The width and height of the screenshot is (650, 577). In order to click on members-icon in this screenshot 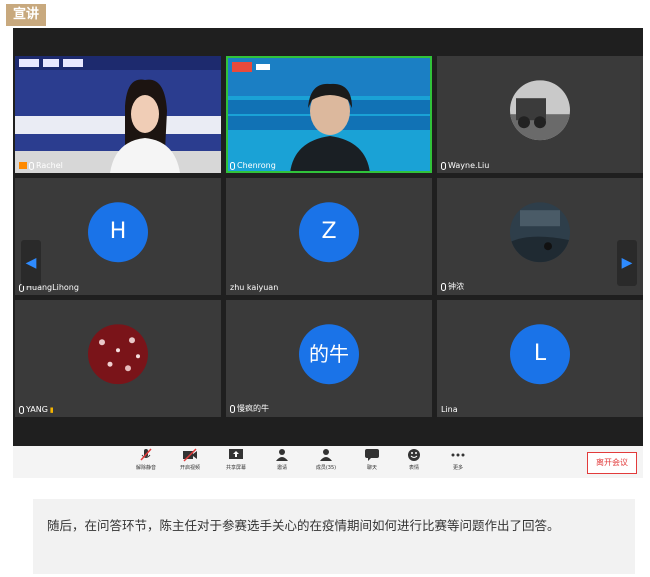, I will do `click(326, 455)`.